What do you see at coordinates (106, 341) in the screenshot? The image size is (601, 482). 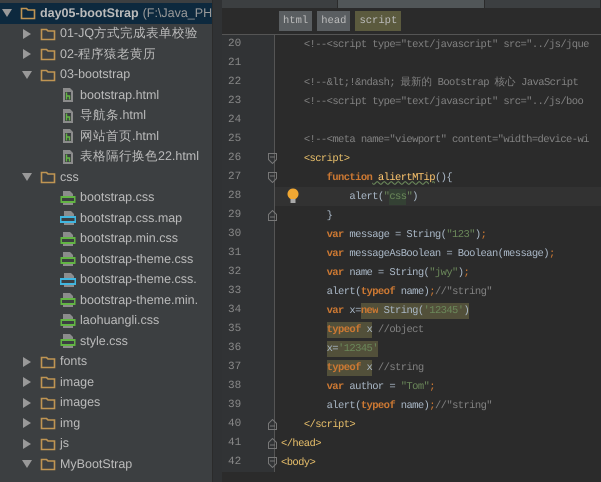 I see `tree-item: style.css` at bounding box center [106, 341].